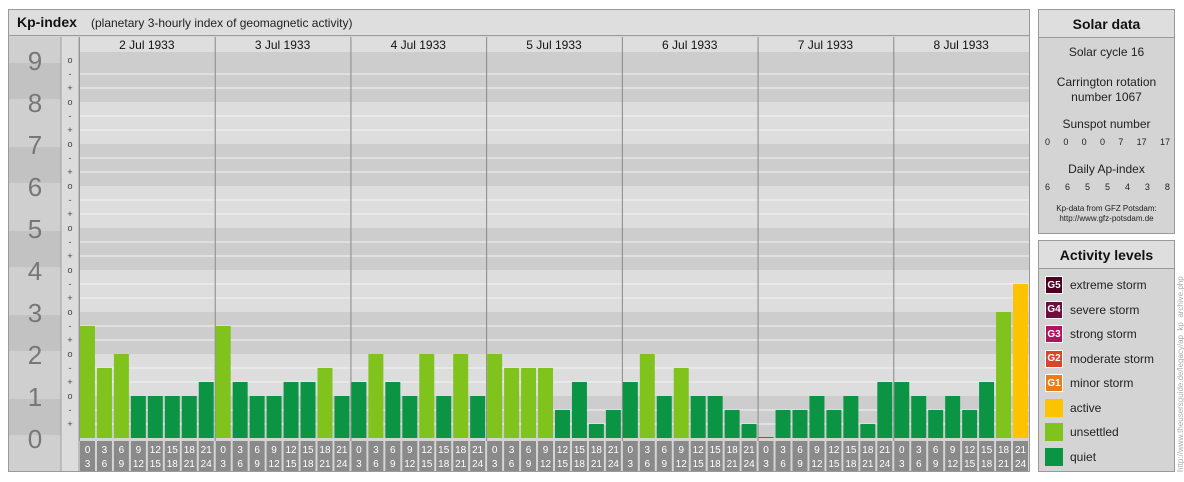 The image size is (1184, 482). I want to click on y-major-tick-label: 6, so click(35, 187).